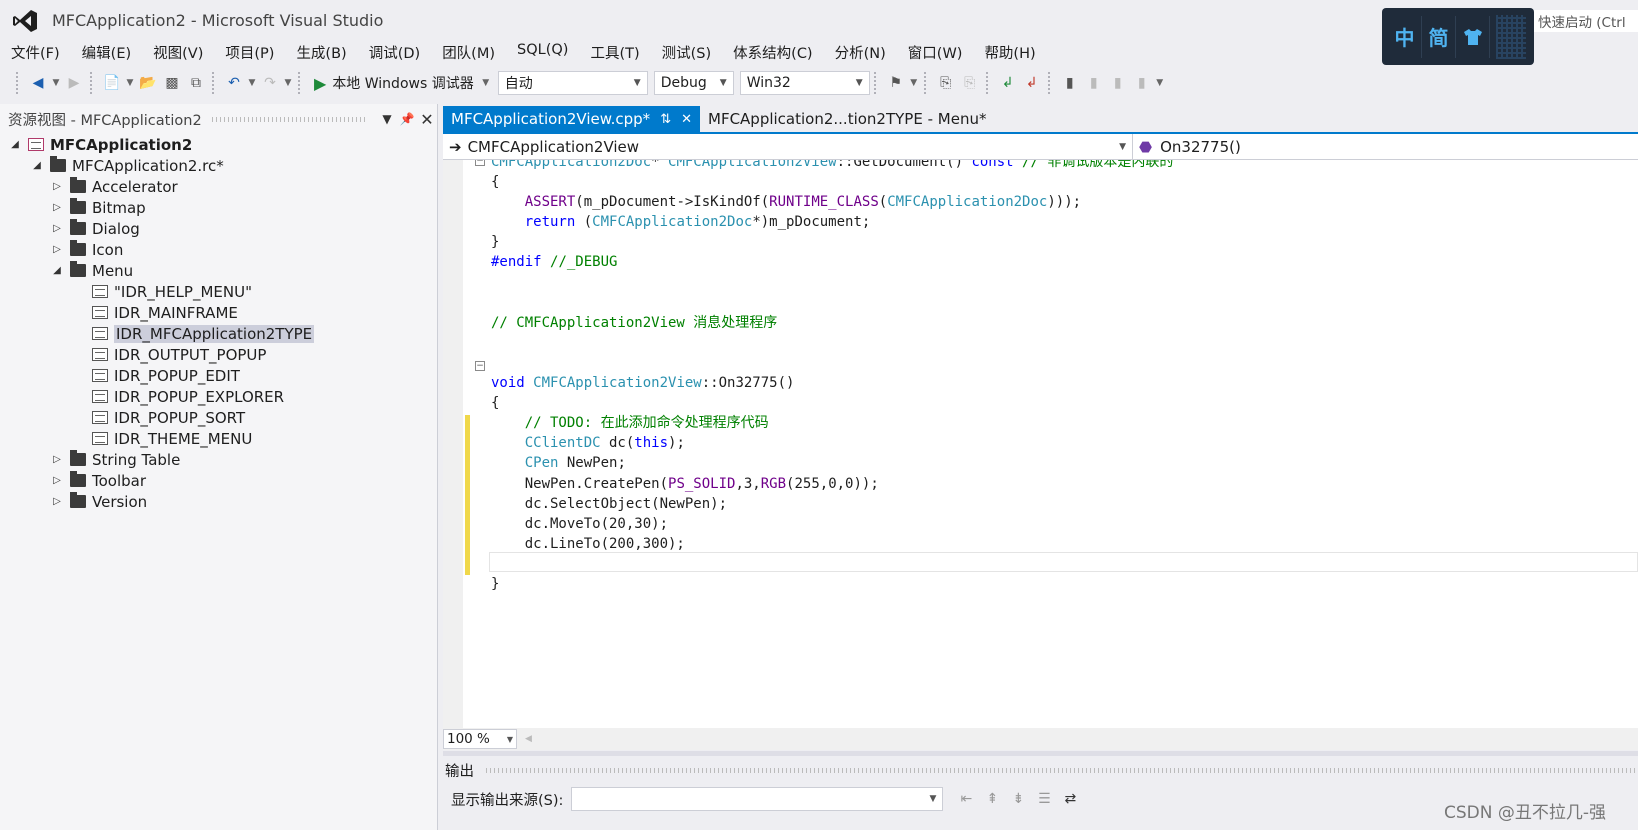 The width and height of the screenshot is (1638, 830). What do you see at coordinates (1070, 83) in the screenshot?
I see `bookmark-icon: ▮` at bounding box center [1070, 83].